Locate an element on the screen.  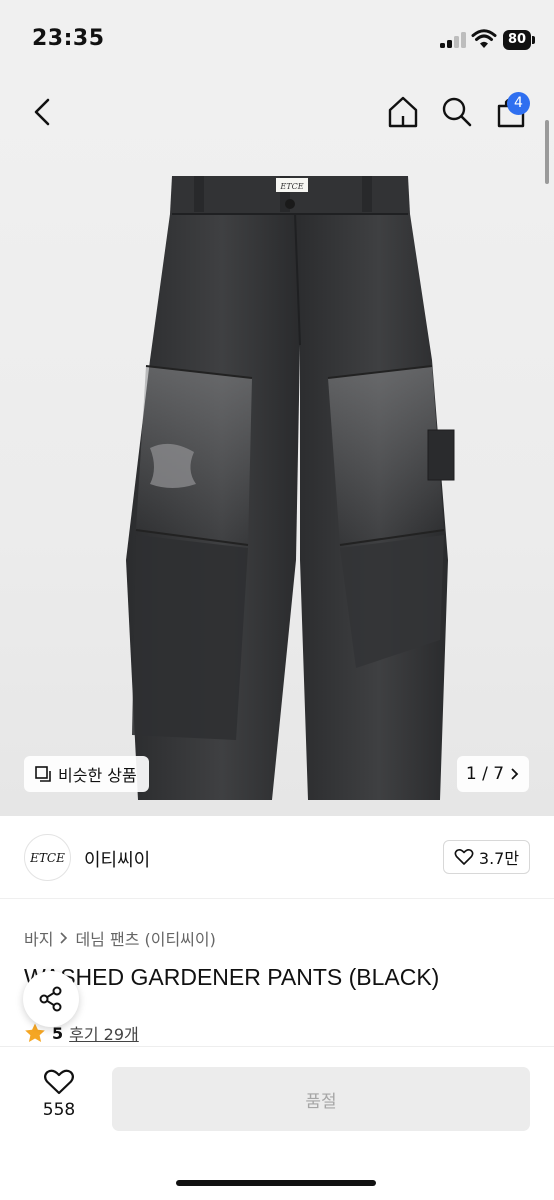
product-title: WASHED GARDENER PANTS (BLACK) is located at coordinates (232, 977).